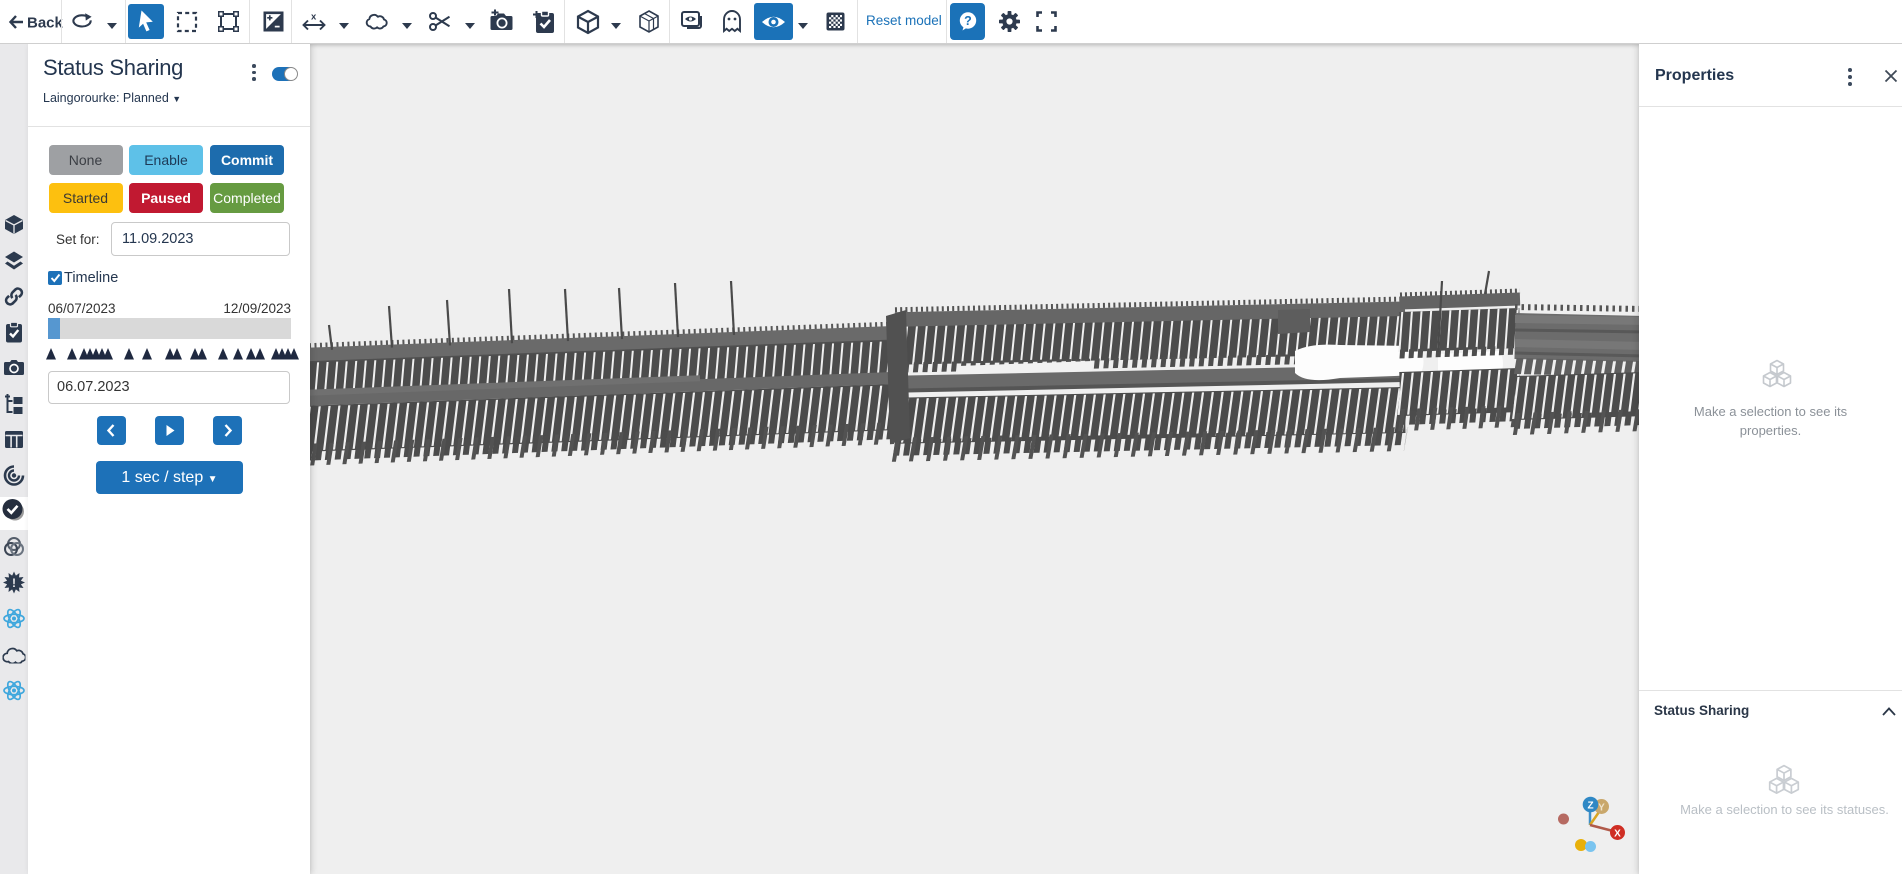 Image resolution: width=1902 pixels, height=874 pixels. What do you see at coordinates (314, 17) in the screenshot?
I see `svg-text: x` at bounding box center [314, 17].